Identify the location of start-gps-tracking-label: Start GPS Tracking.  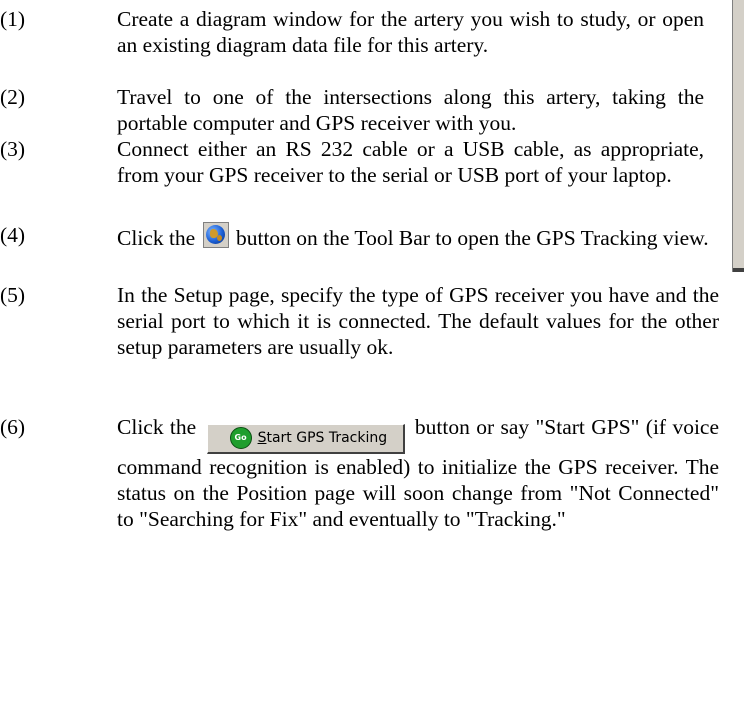
(322, 438).